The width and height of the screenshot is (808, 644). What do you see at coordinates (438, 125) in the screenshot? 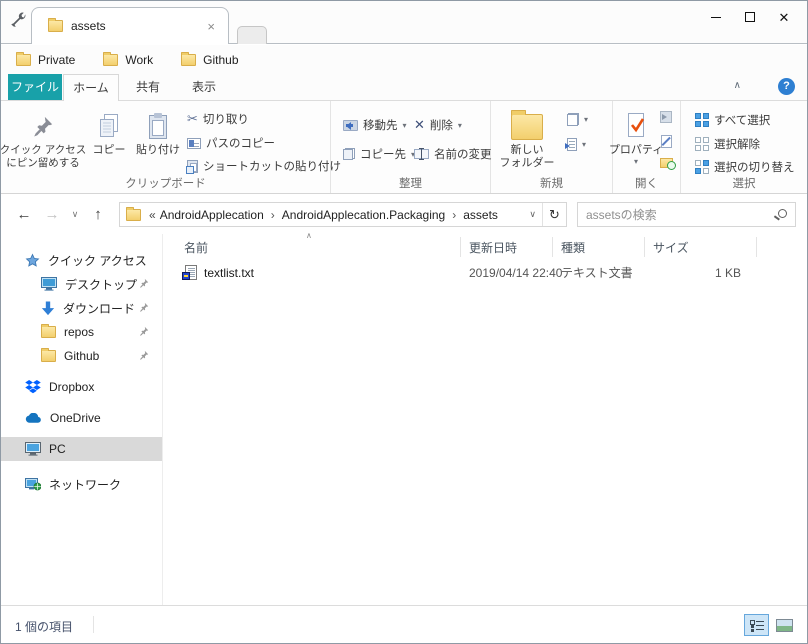
I see `delete-button: ✕ 削除 ▾` at bounding box center [438, 125].